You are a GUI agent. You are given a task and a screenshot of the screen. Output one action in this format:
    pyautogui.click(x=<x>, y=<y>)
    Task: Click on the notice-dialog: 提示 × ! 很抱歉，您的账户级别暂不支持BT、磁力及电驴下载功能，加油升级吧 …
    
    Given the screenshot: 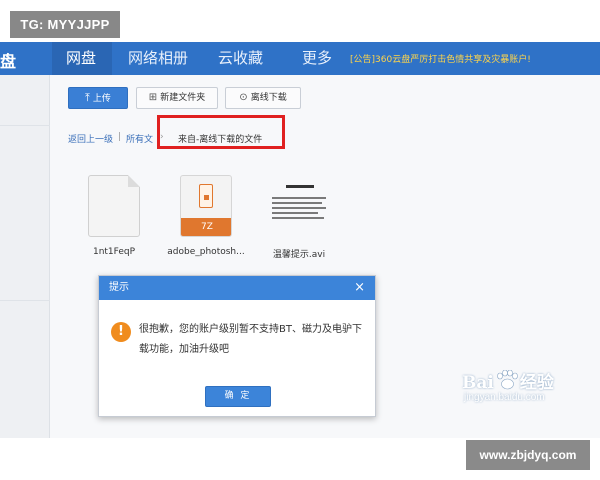 What is the action you would take?
    pyautogui.click(x=237, y=346)
    